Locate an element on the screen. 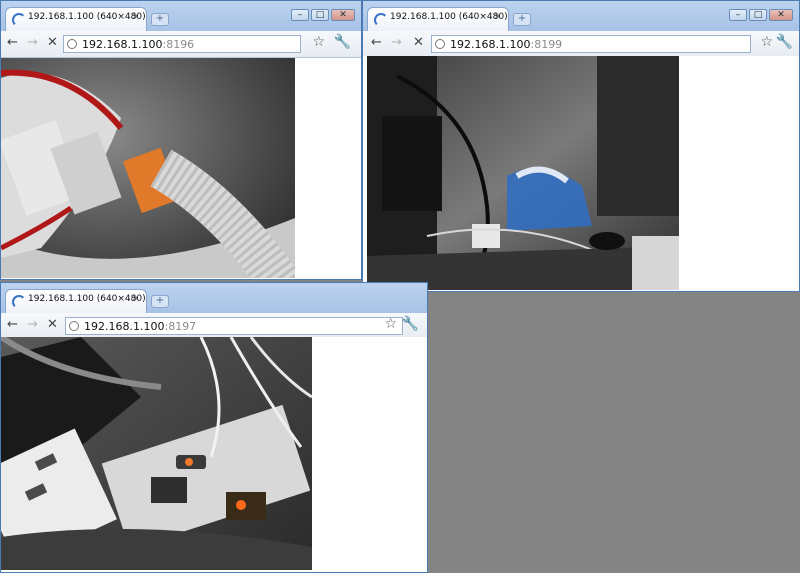 This screenshot has width=800, height=573. browser-toolbar: ← → ✕ 192.168.1.100:8199 ☆ 🔧 is located at coordinates (581, 44).